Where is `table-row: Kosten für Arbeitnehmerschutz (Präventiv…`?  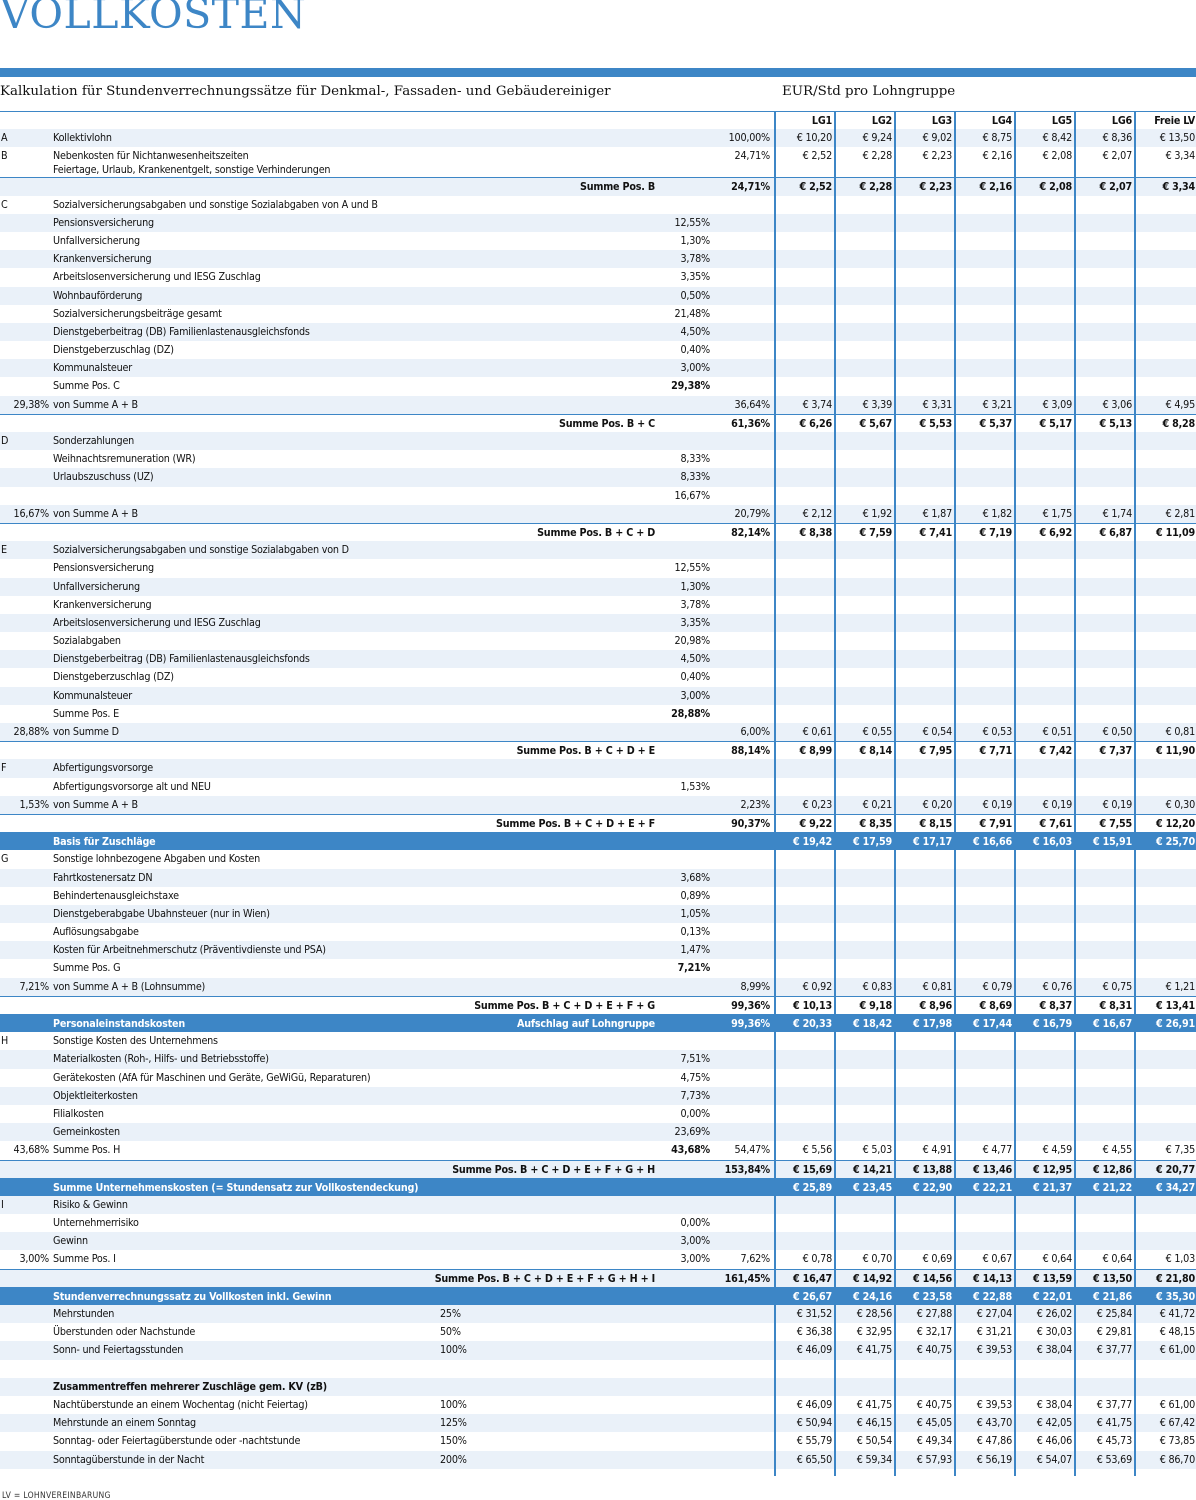
table-row: Kosten für Arbeitnehmerschutz (Präventiv… is located at coordinates (598, 950).